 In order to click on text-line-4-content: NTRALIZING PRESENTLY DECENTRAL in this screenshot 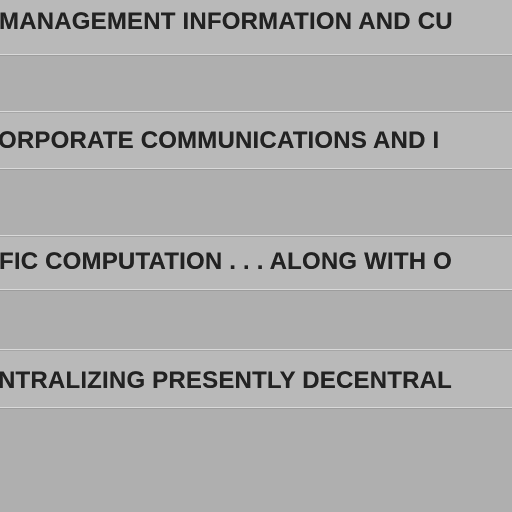, I will do `click(226, 380)`.